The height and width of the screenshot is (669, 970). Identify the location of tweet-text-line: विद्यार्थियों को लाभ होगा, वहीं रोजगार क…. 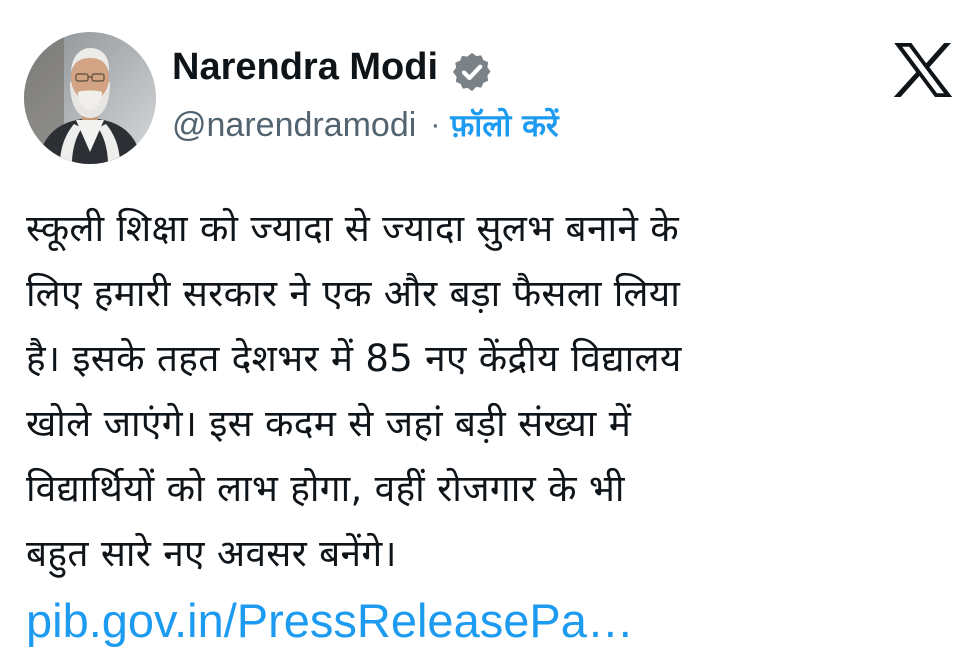
(325, 488).